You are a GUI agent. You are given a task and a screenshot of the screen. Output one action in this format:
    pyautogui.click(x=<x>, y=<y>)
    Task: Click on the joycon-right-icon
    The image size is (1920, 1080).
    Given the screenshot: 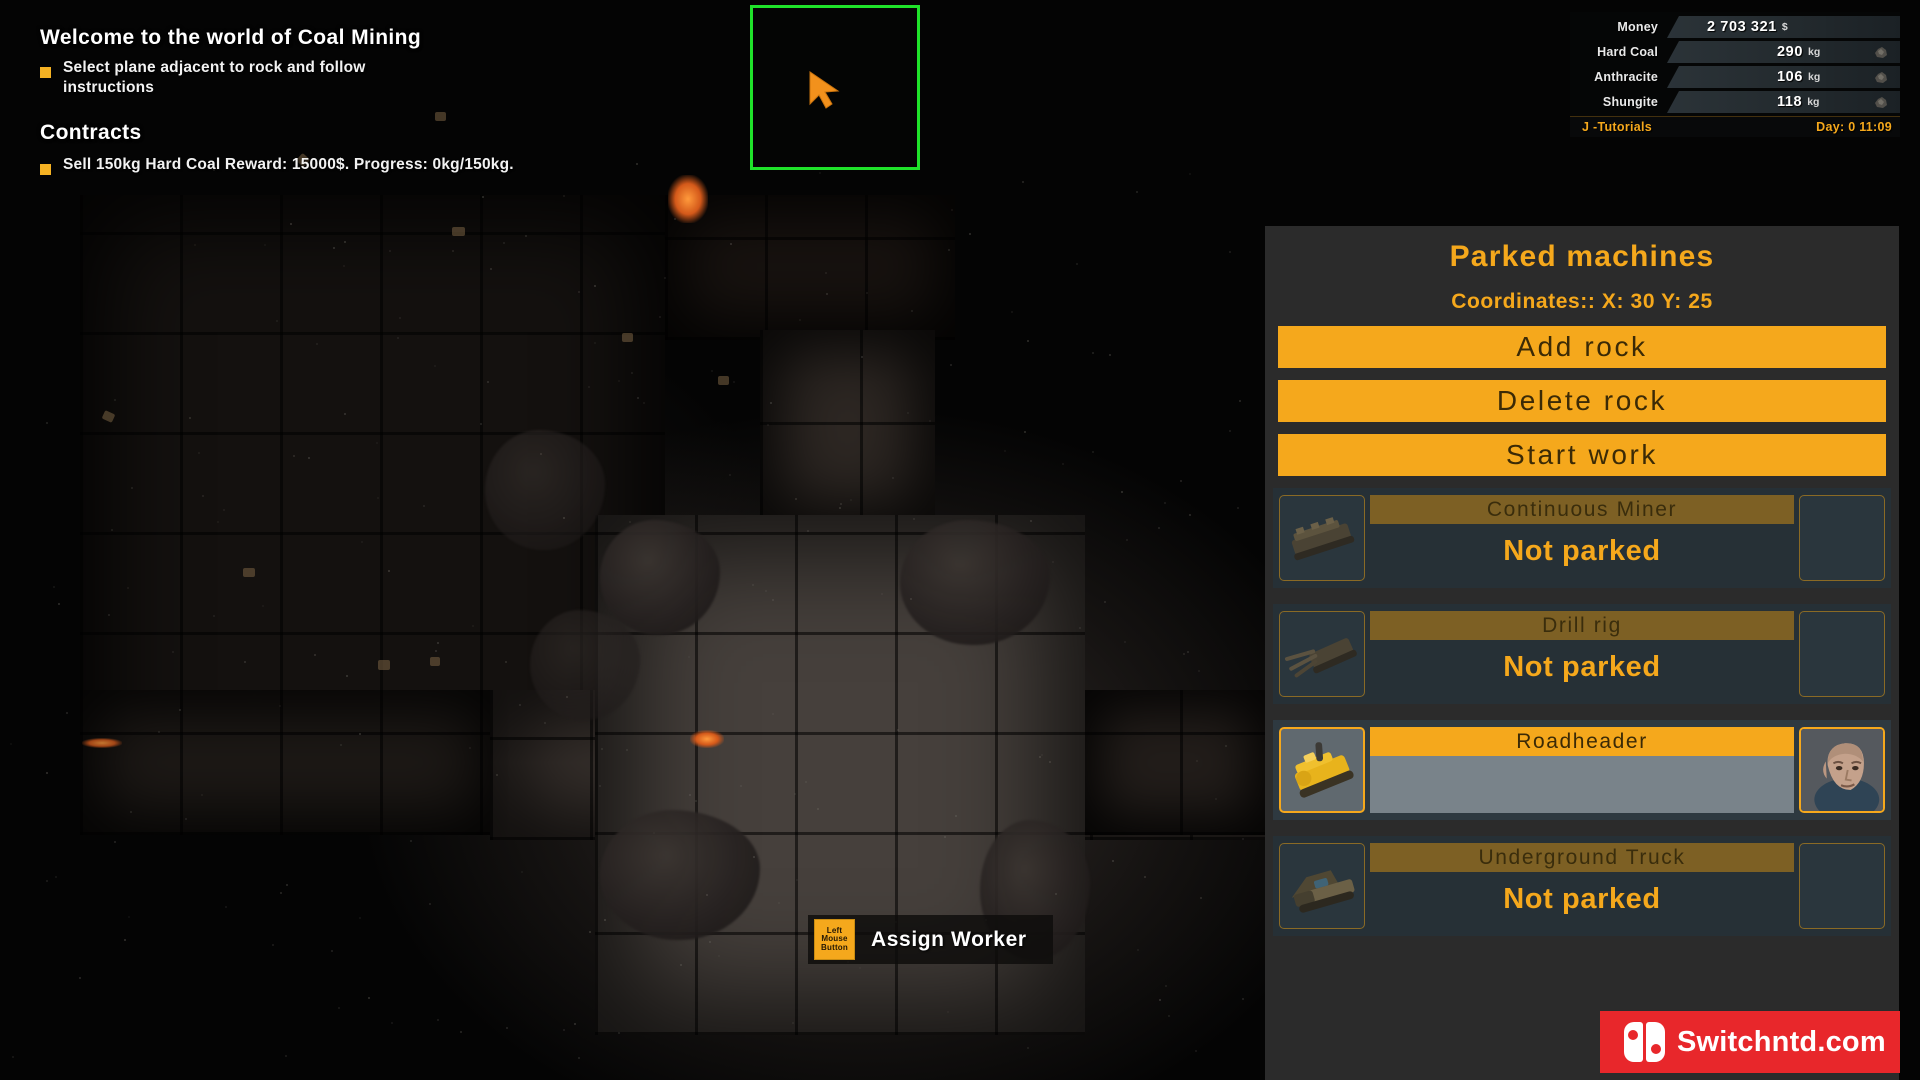 What is the action you would take?
    pyautogui.click(x=1655, y=1042)
    